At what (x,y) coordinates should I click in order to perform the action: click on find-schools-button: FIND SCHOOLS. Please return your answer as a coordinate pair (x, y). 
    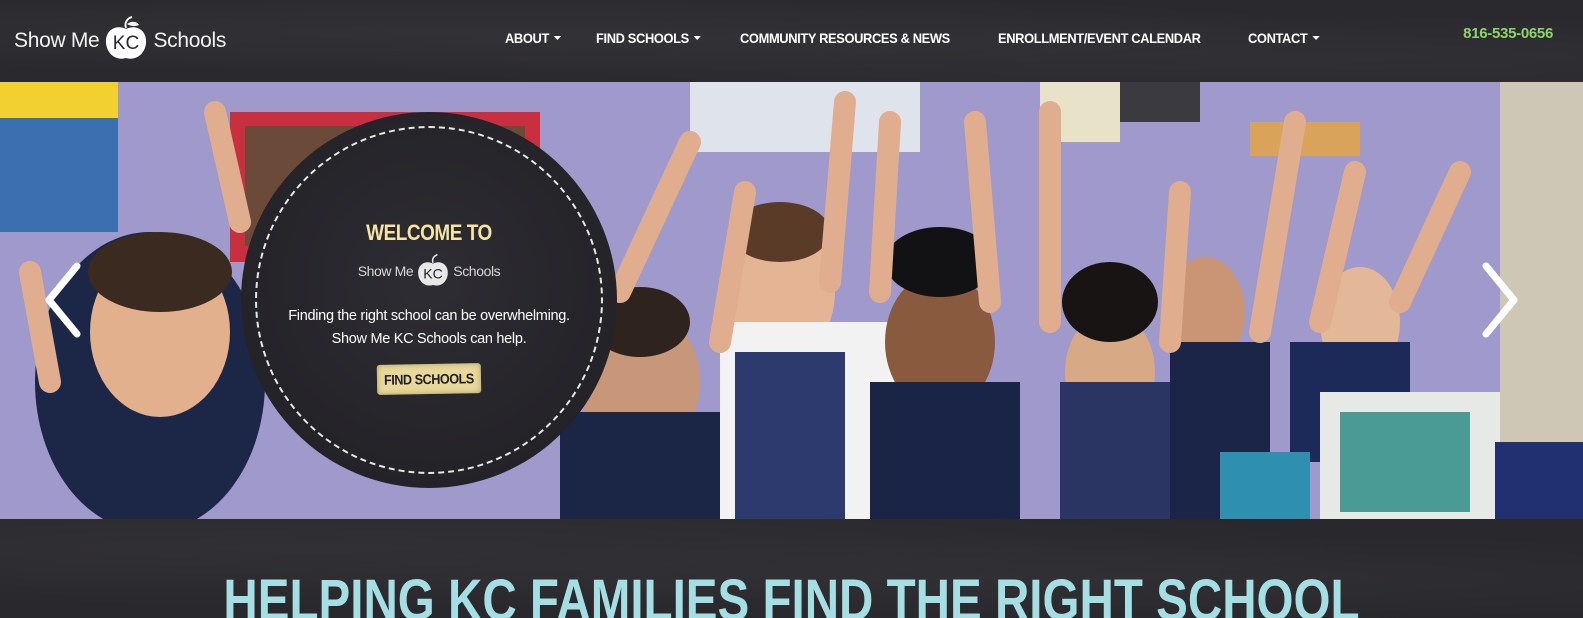
    Looking at the image, I should click on (429, 379).